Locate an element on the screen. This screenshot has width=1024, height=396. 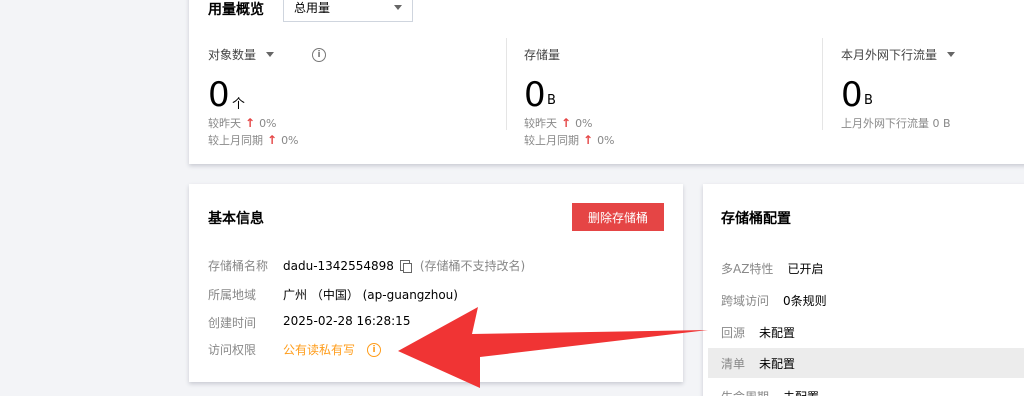
metric-traffic-label: 本月外网下行流量 is located at coordinates (898, 54).